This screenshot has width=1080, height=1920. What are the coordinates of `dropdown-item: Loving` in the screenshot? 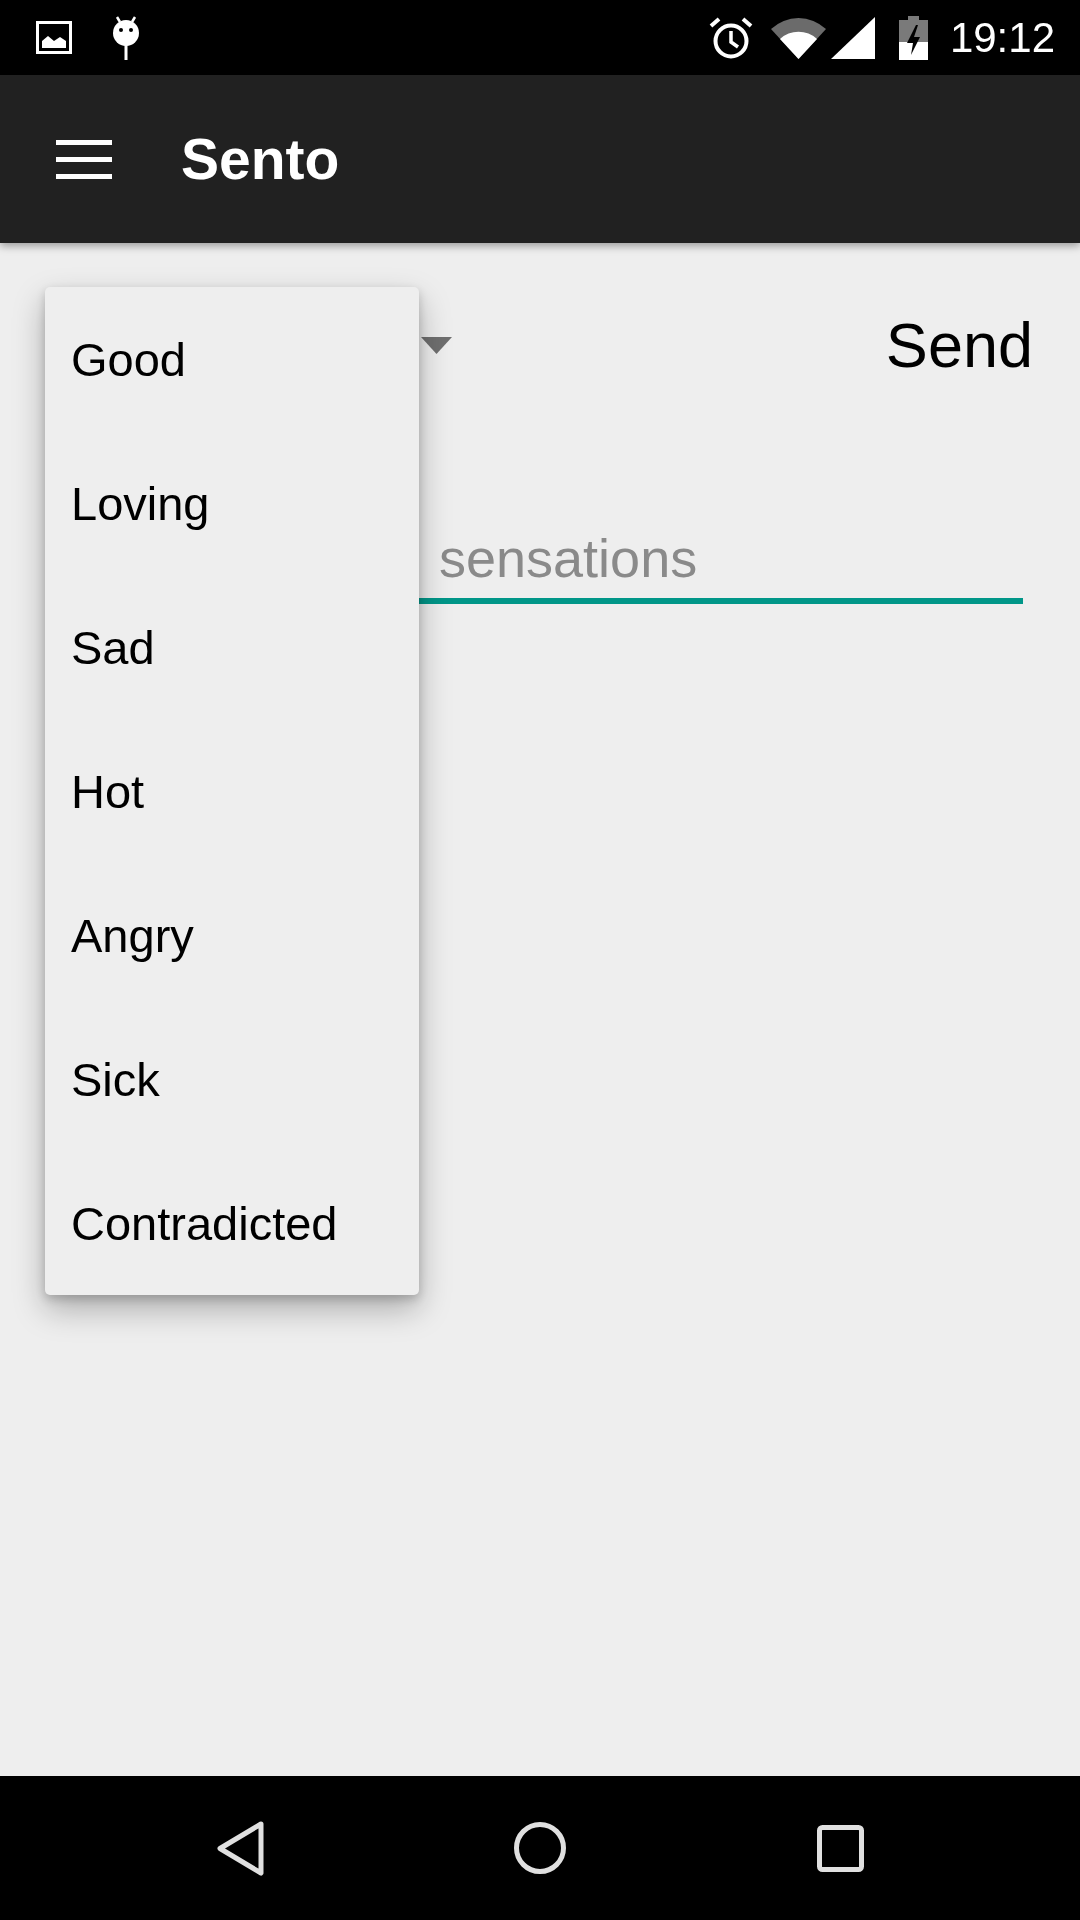 It's located at (232, 503).